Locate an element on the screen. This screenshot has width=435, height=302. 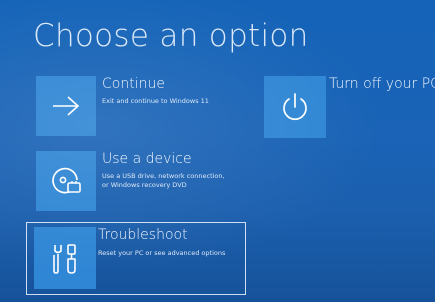
turn-off-option: Turn off your PC is located at coordinates (349, 107).